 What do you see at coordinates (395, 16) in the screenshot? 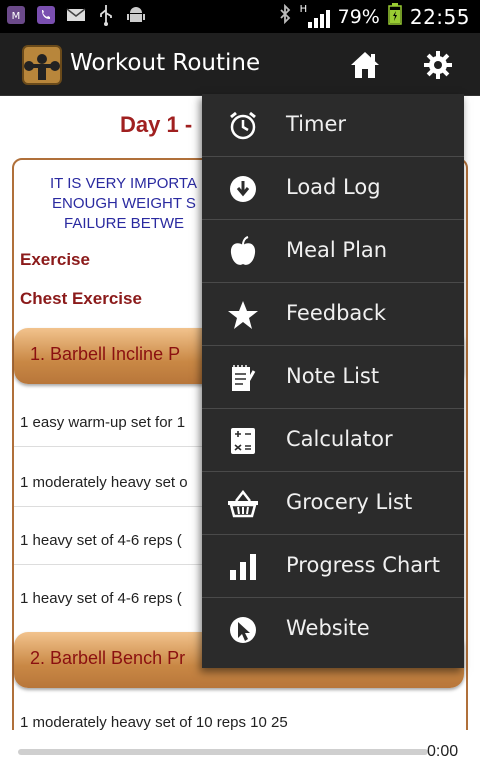
I see `battery-icon` at bounding box center [395, 16].